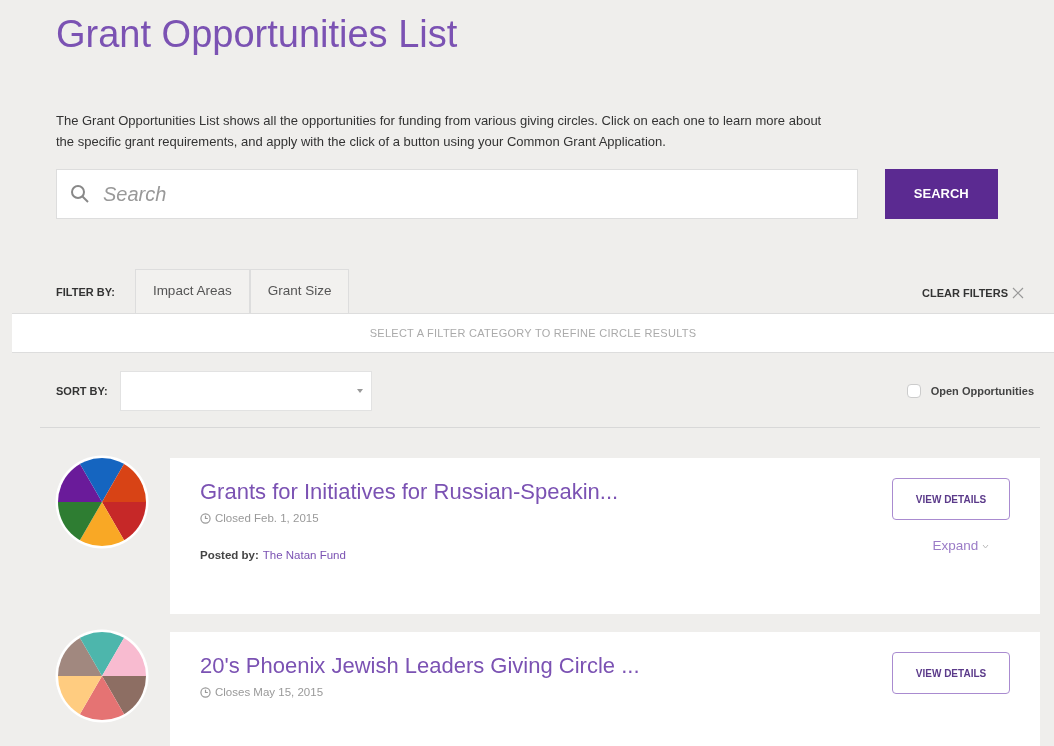  I want to click on search-field: Search, so click(457, 194).